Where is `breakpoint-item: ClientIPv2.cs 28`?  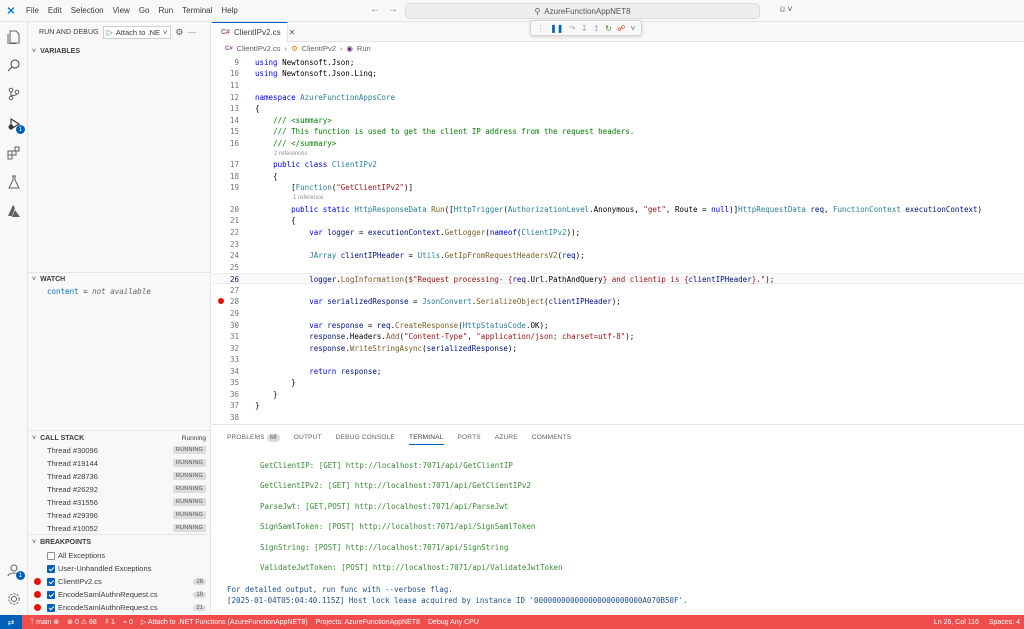
breakpoint-item: ClientIPv2.cs 28 is located at coordinates (119, 581).